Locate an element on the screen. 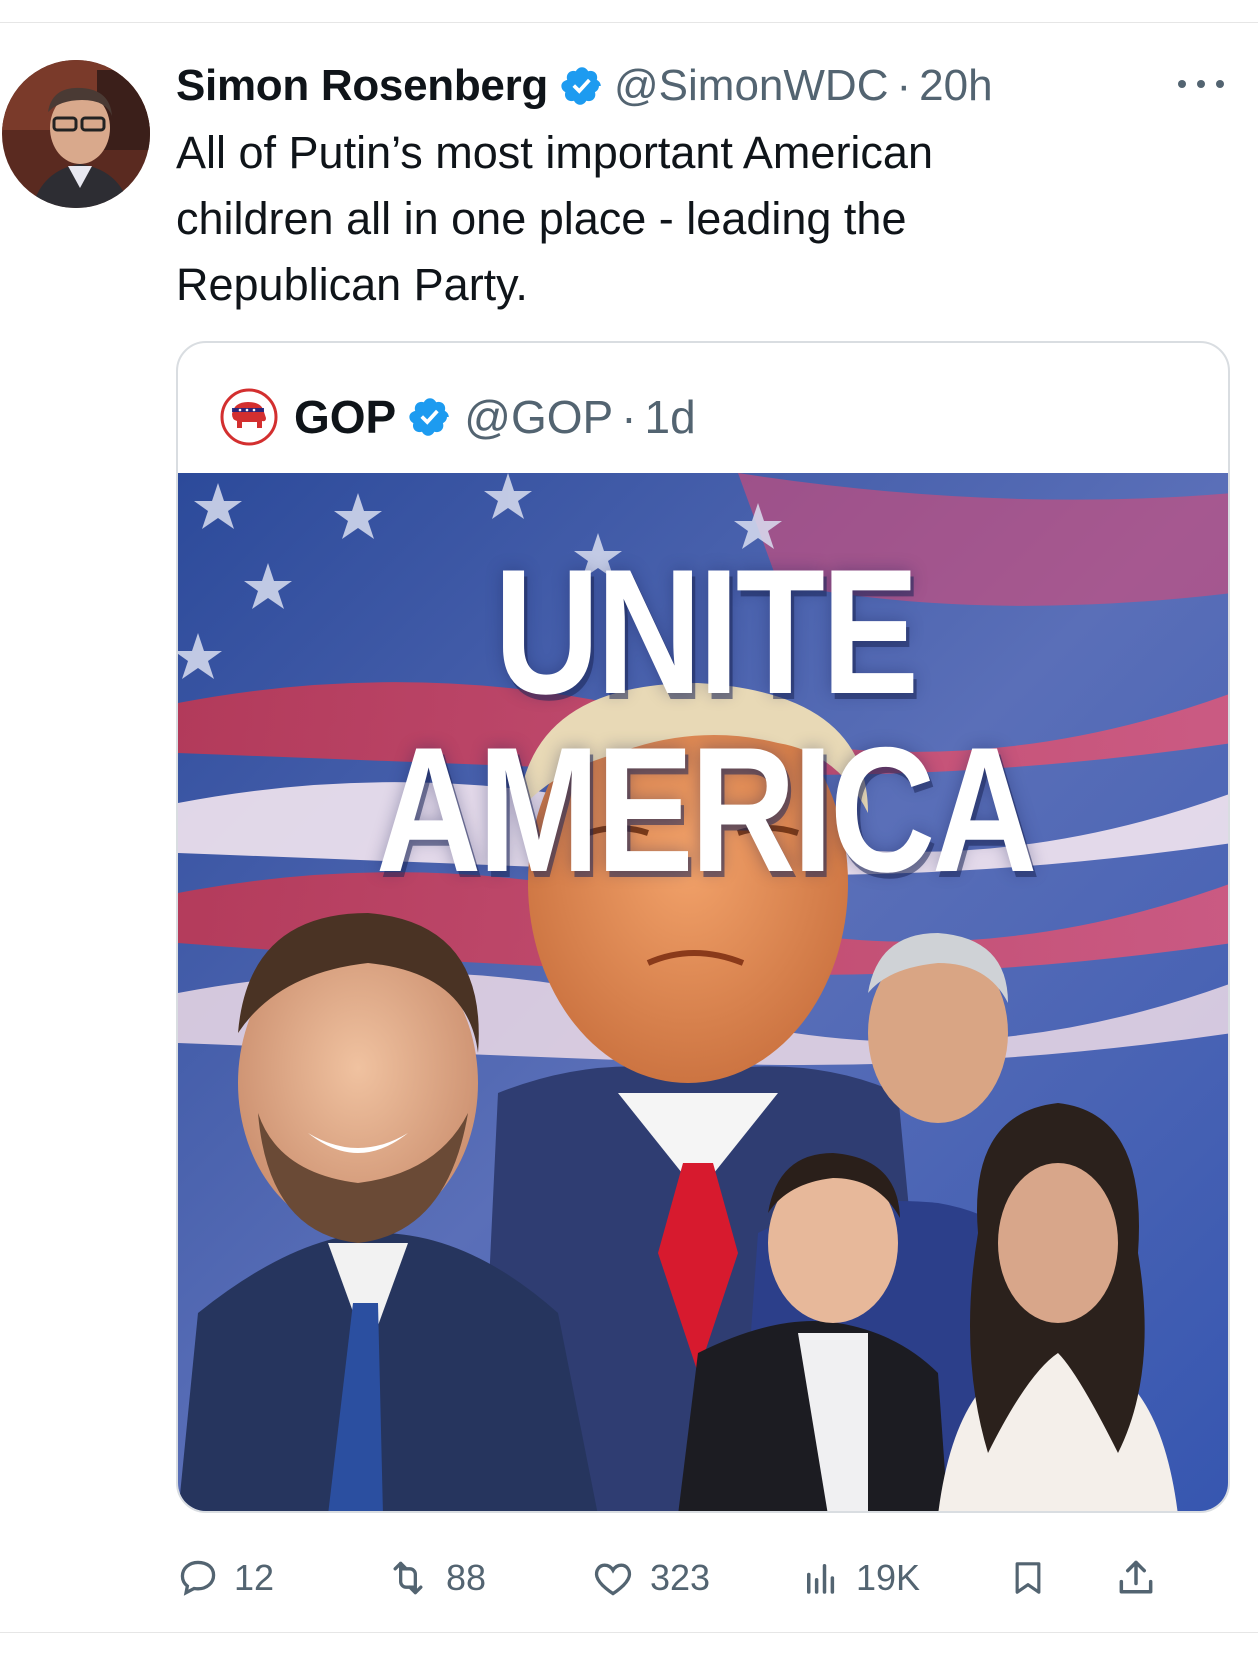 Image resolution: width=1258 pixels, height=1653 pixels. retweet-icon is located at coordinates (408, 1578).